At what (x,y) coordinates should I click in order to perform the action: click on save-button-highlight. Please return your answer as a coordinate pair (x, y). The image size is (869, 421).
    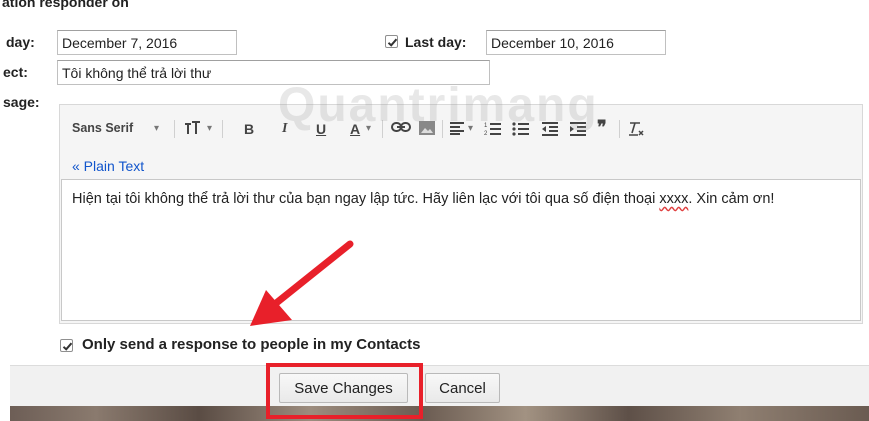
    Looking at the image, I should click on (344, 391).